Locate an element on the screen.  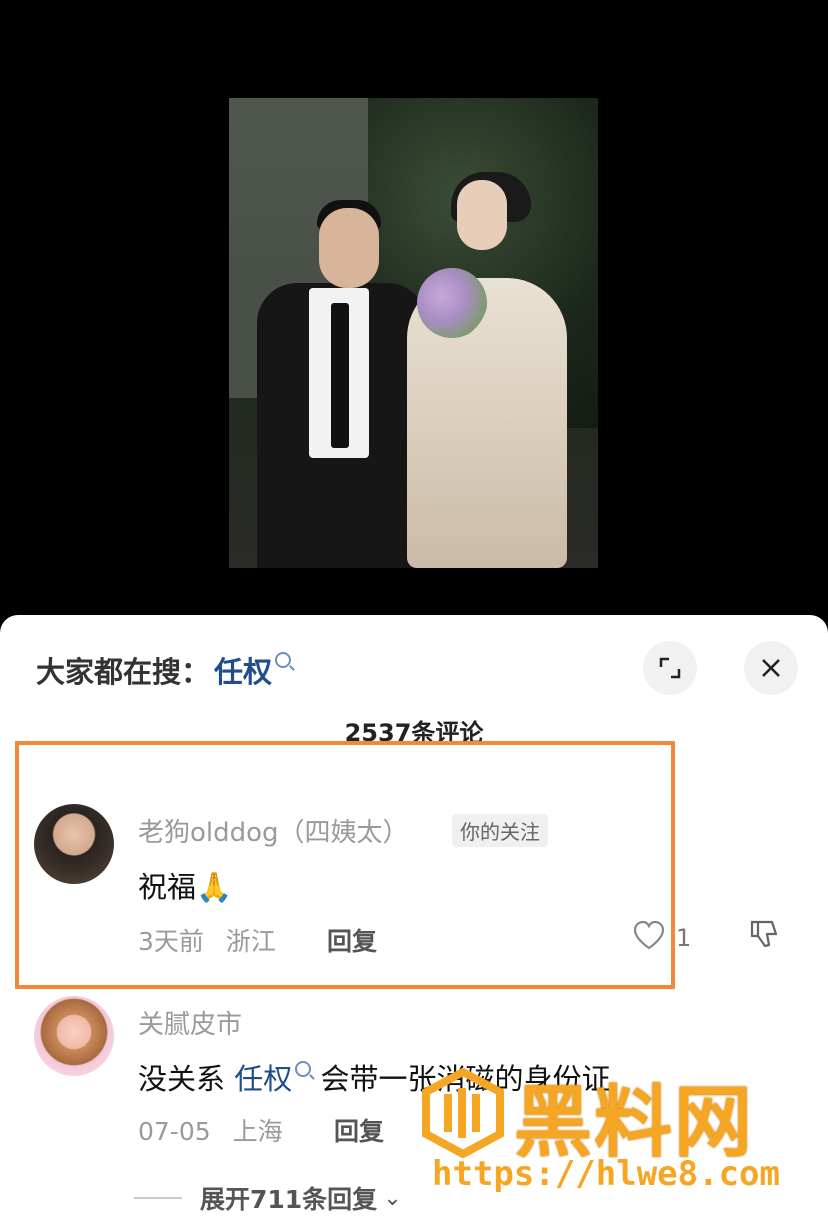
comment-keyword-link: 任权 is located at coordinates (263, 1079).